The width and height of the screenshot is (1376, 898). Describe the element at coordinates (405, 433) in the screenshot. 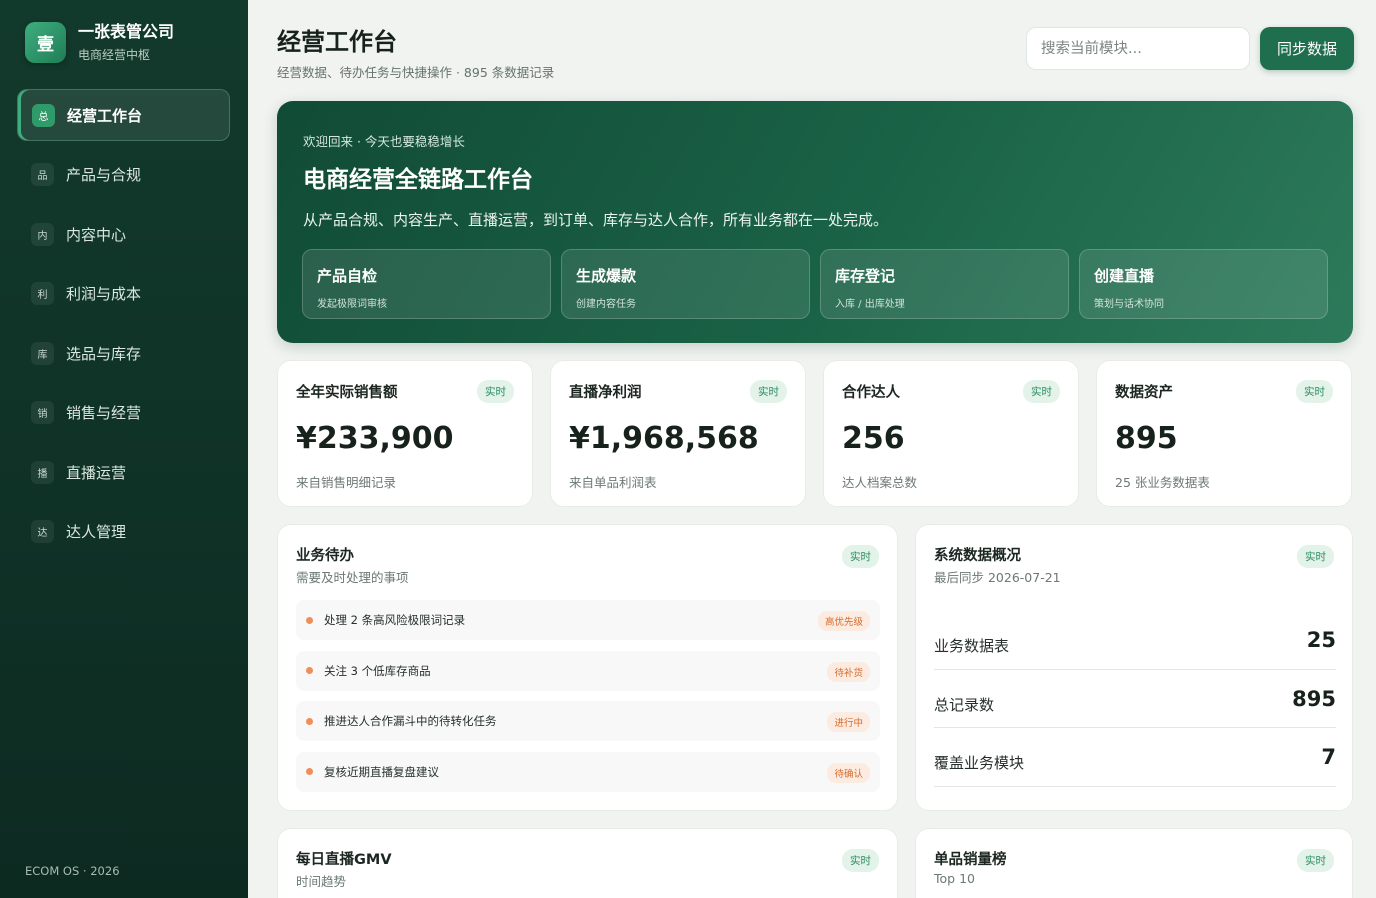

I see `stat-card-annual-sales: 全年实际销售额 实时 ¥233,900 来自销售明细记录` at that location.